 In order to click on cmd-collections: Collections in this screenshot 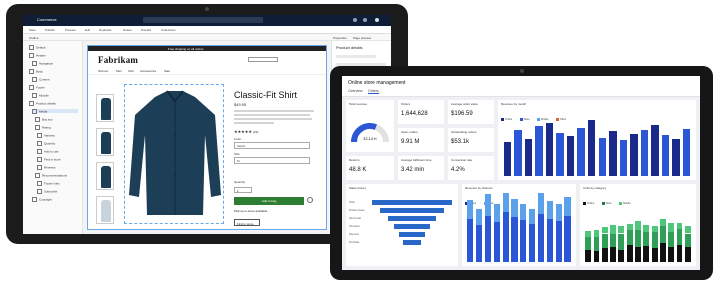, I will do `click(168, 30)`.